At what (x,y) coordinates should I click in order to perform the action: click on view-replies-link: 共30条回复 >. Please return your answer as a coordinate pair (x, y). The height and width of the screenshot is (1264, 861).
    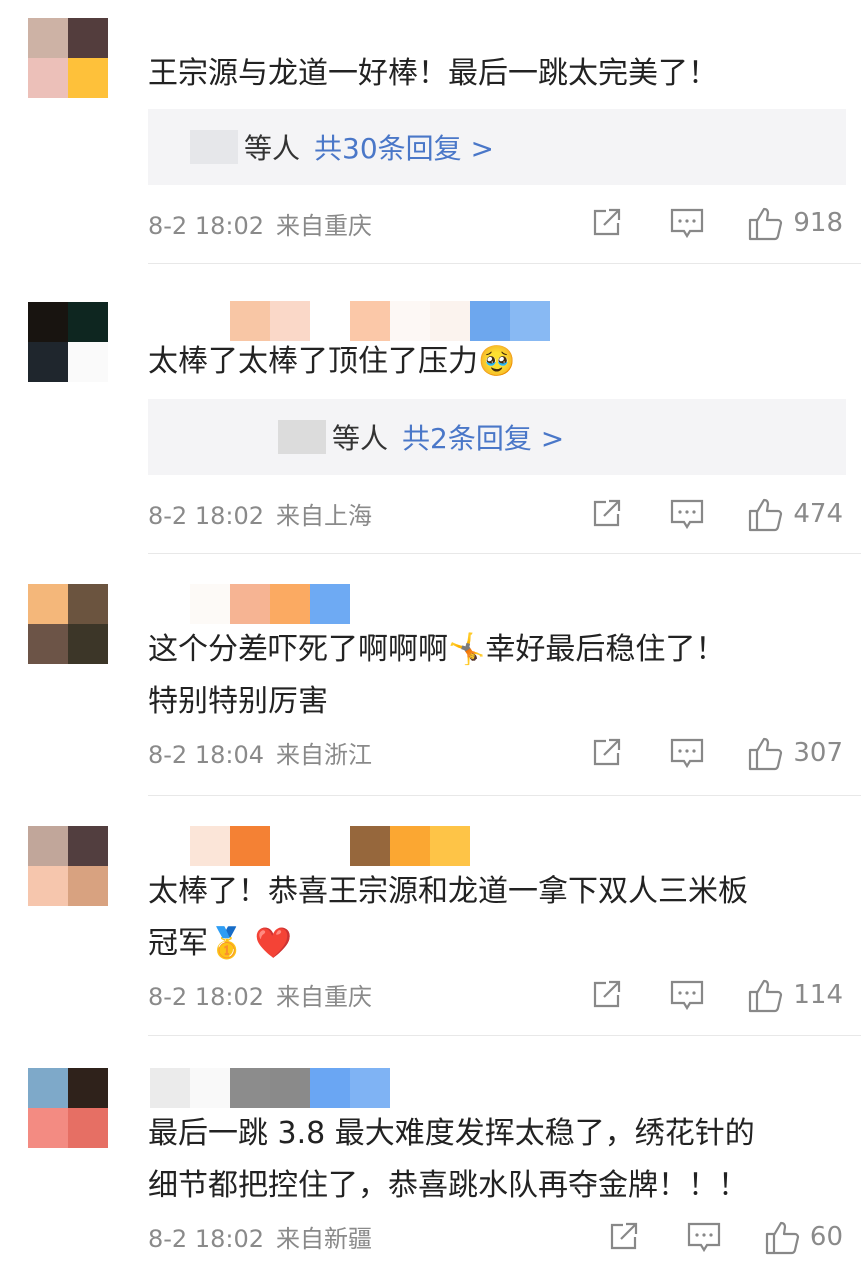
    Looking at the image, I should click on (404, 147).